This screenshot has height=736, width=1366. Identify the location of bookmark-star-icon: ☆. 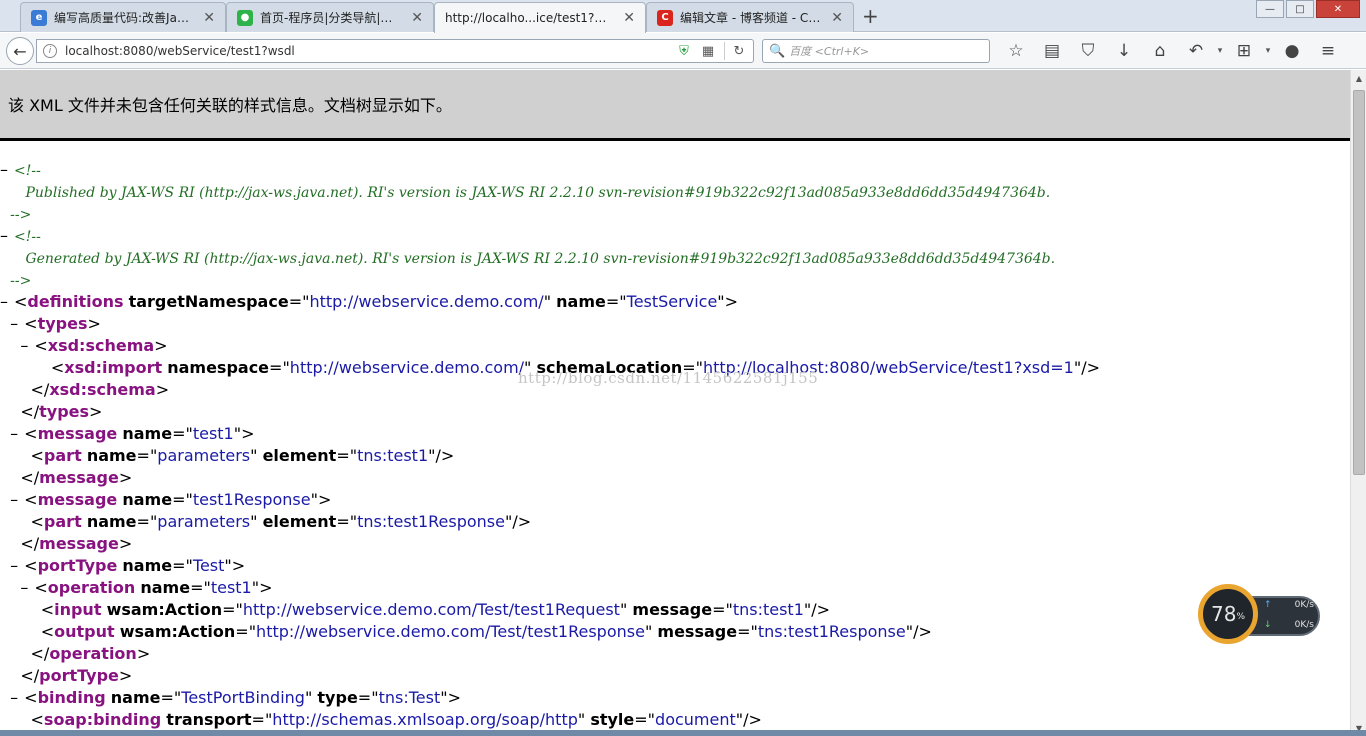
(1016, 51).